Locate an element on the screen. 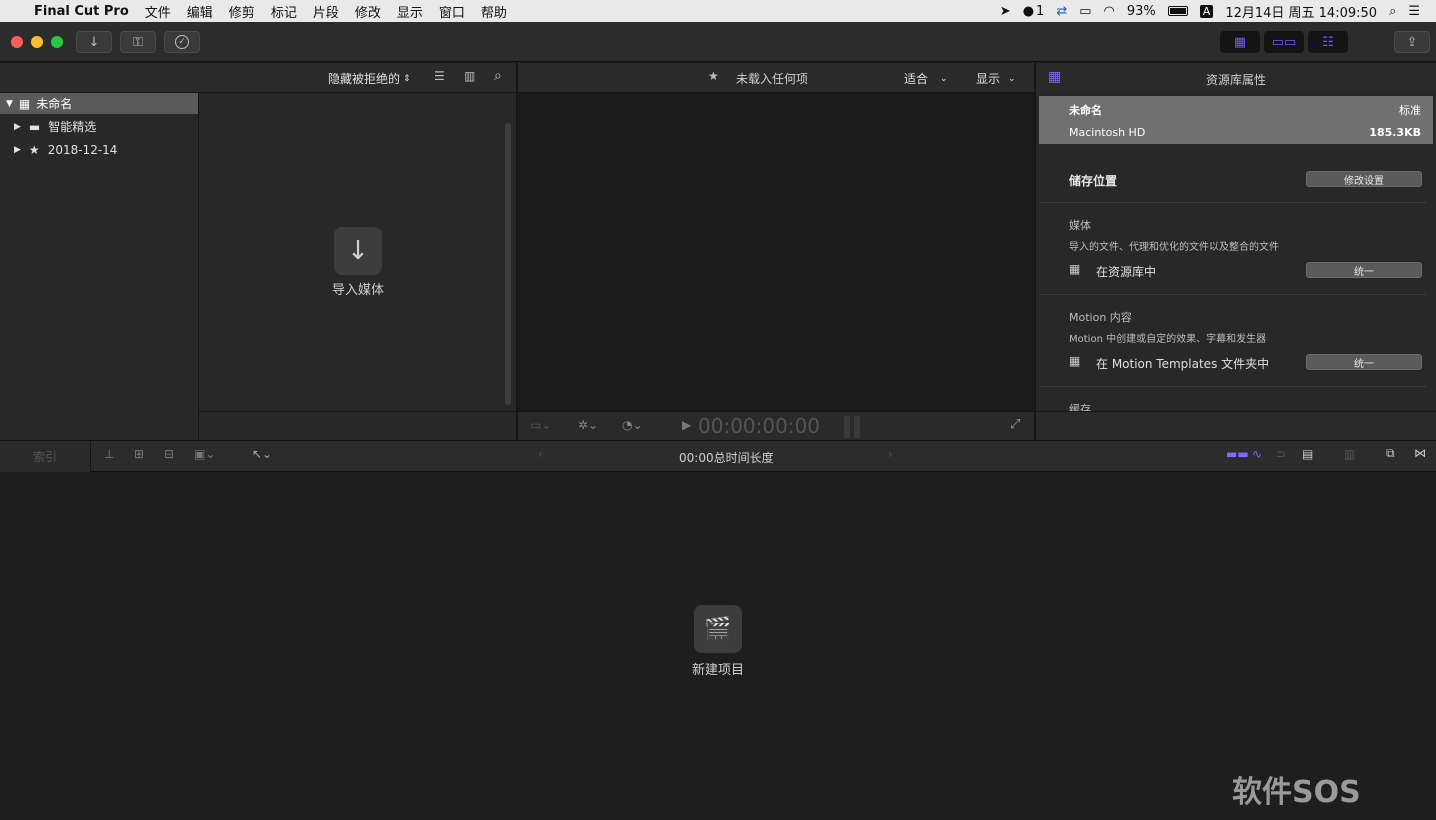  timeline-icon: ▭▭ is located at coordinates (1284, 42).